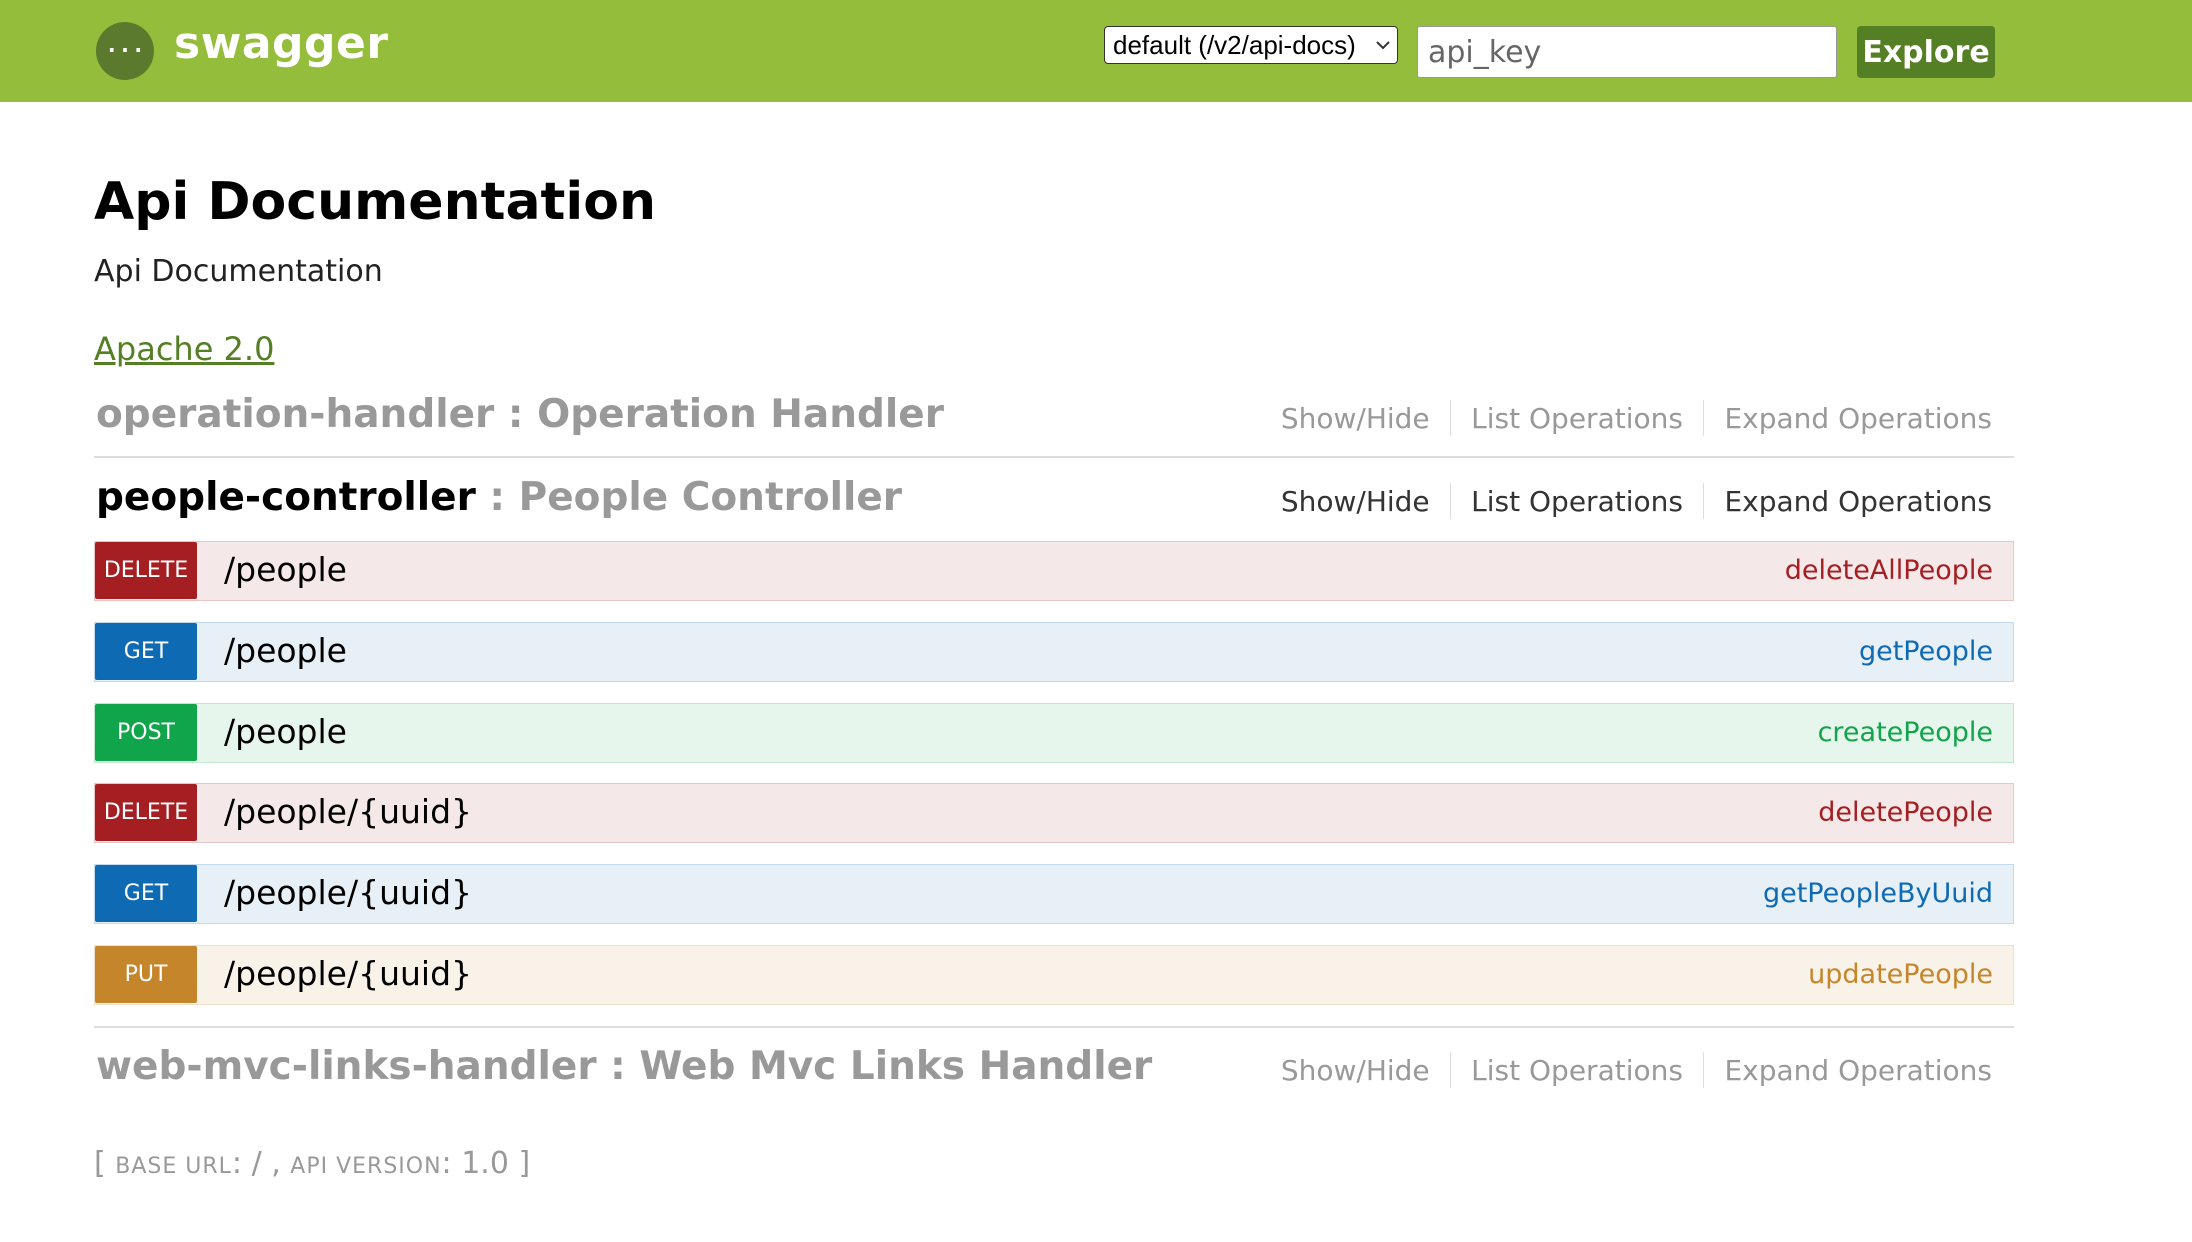  What do you see at coordinates (146, 974) in the screenshot?
I see `http-method-badge: PUT` at bounding box center [146, 974].